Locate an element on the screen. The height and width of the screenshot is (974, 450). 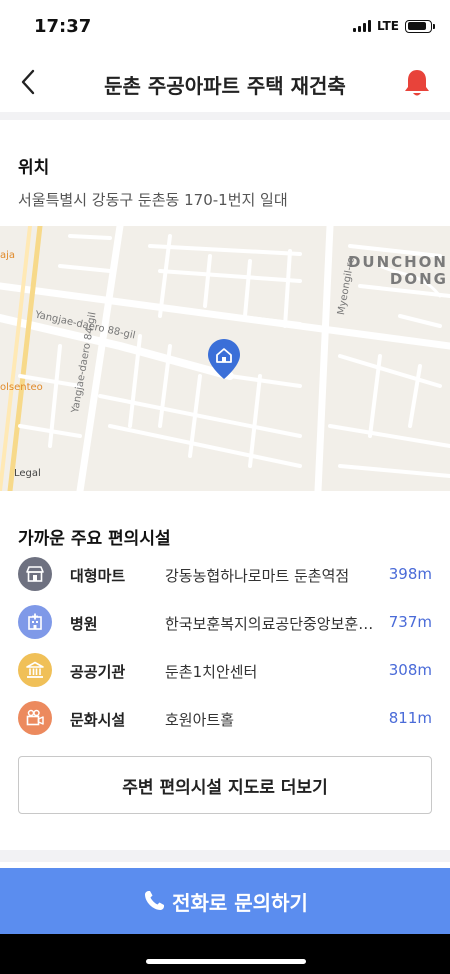
facility-name: 호원아트홀 is located at coordinates (200, 720).